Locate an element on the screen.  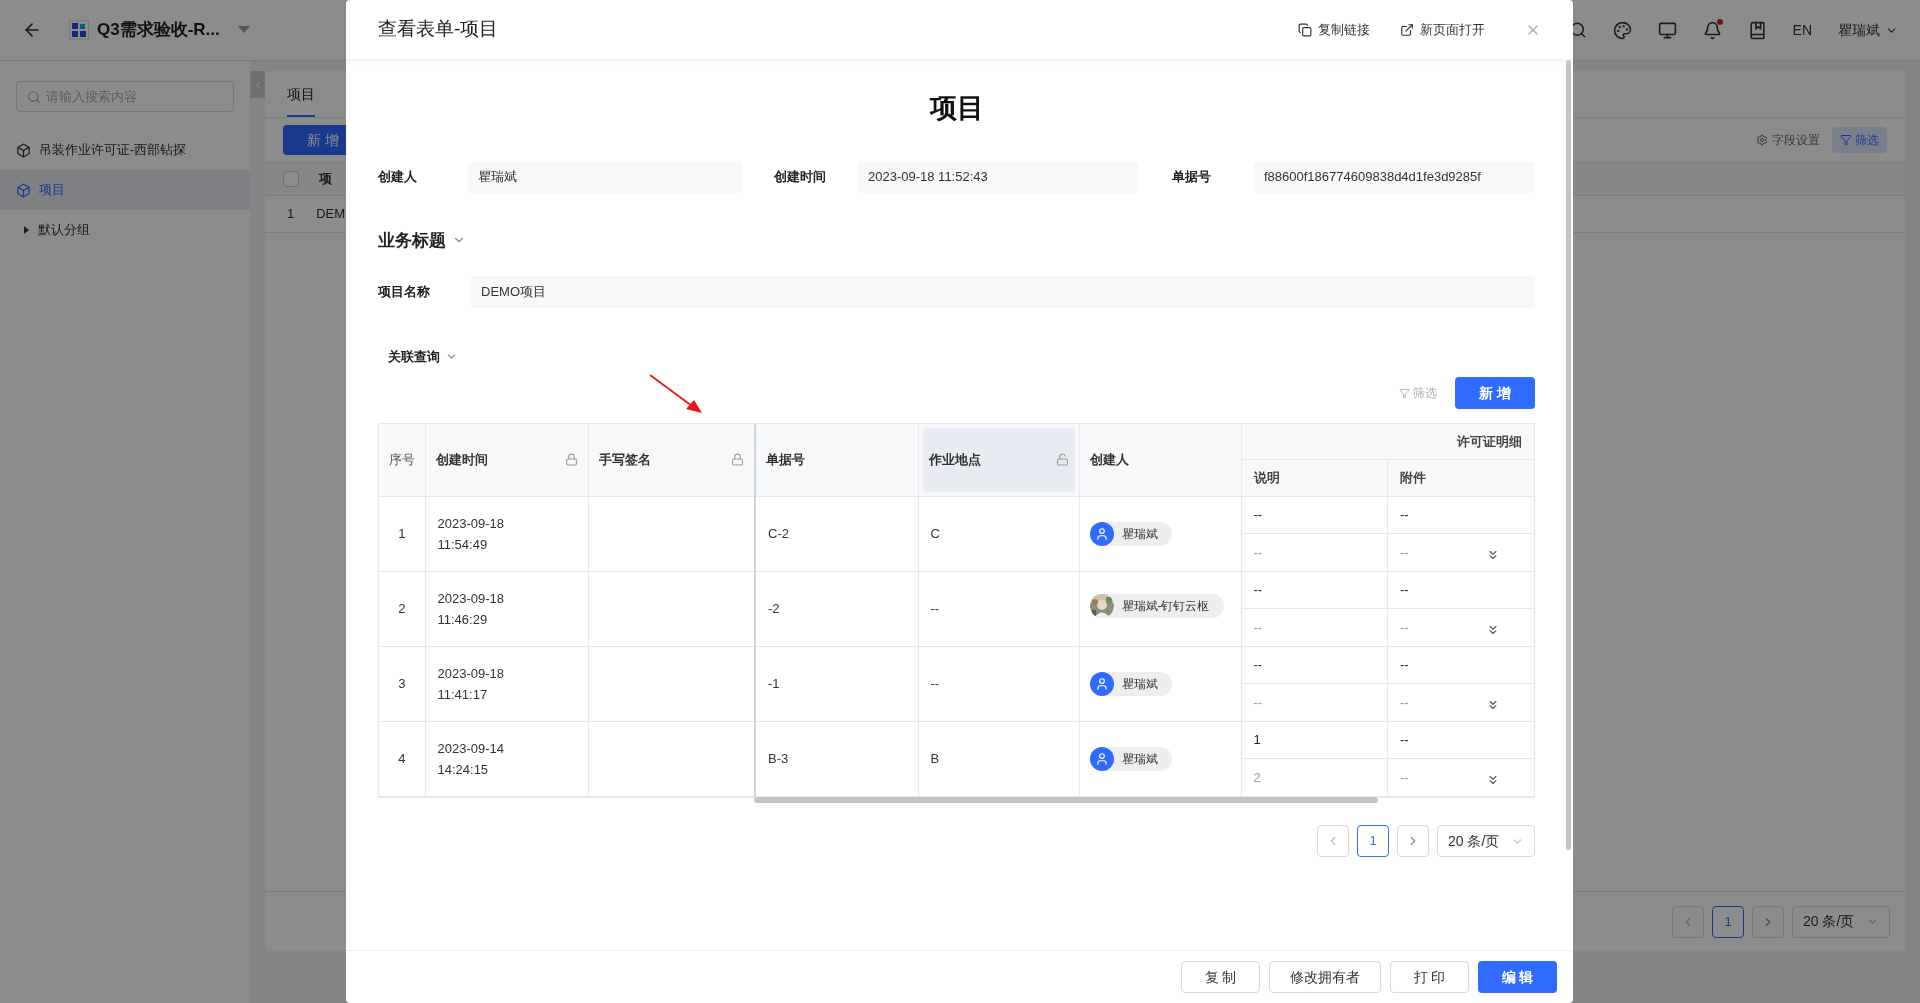
page-button: 1 is located at coordinates (1373, 841).